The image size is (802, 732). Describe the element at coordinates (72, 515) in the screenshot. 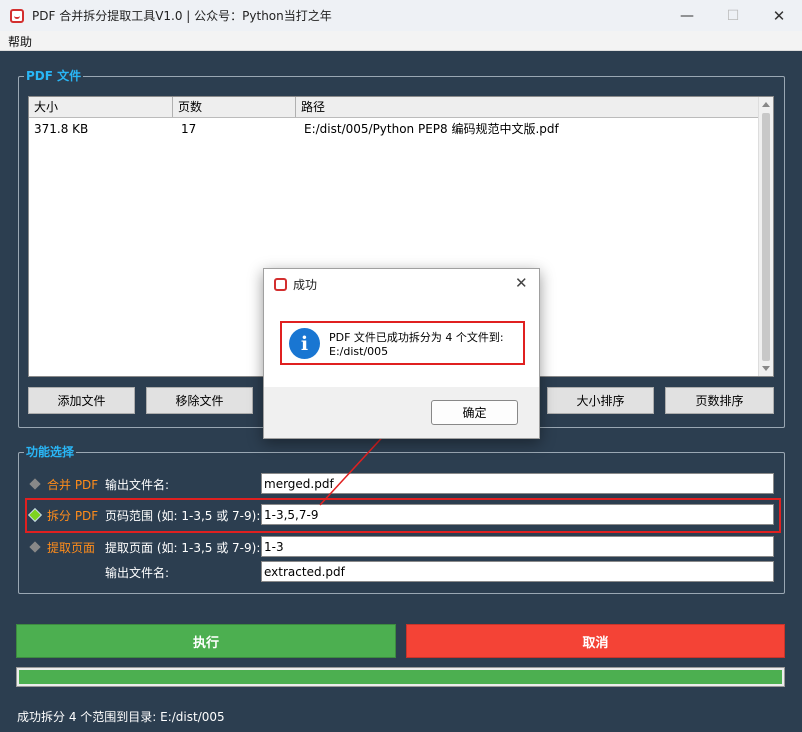

I see `split-option-label: 拆分 PDF` at that location.